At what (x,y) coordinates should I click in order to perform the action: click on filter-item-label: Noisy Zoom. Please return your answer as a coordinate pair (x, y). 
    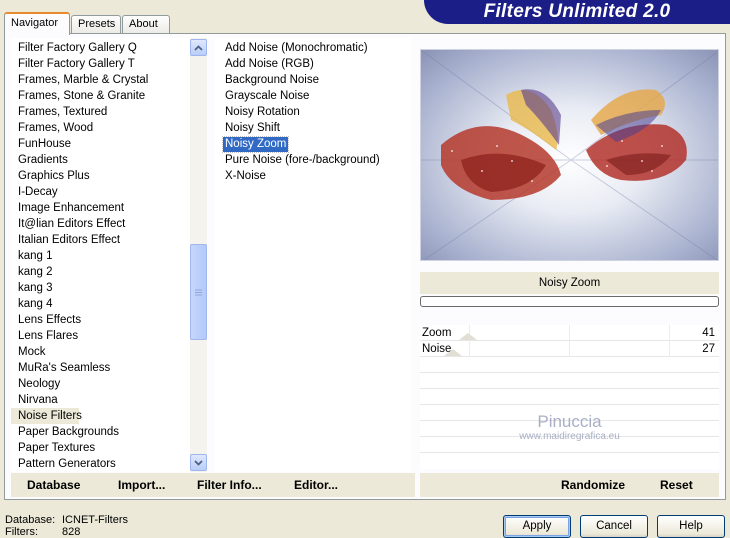
    Looking at the image, I should click on (255, 144).